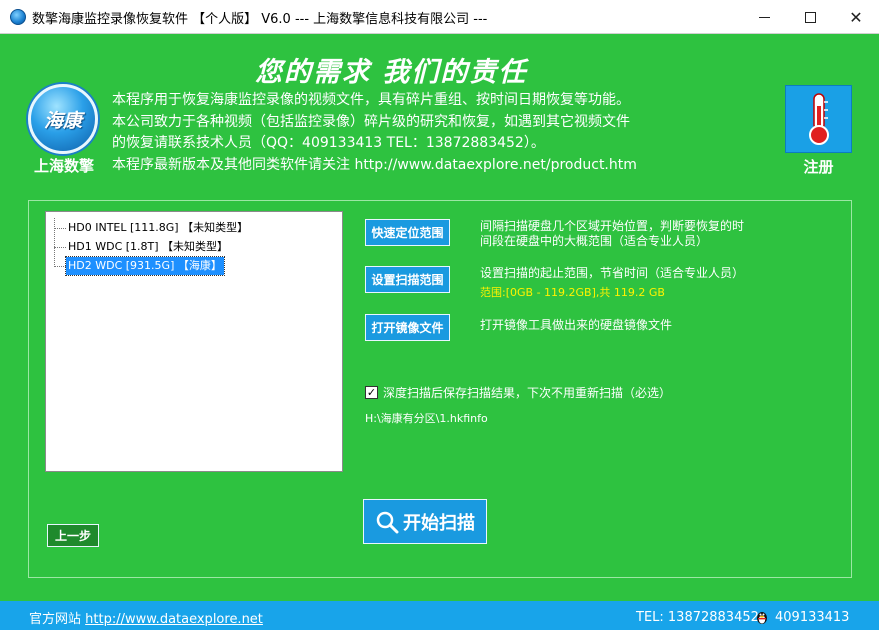  What do you see at coordinates (371, 392) in the screenshot?
I see `save-results-checkbox: ✓` at bounding box center [371, 392].